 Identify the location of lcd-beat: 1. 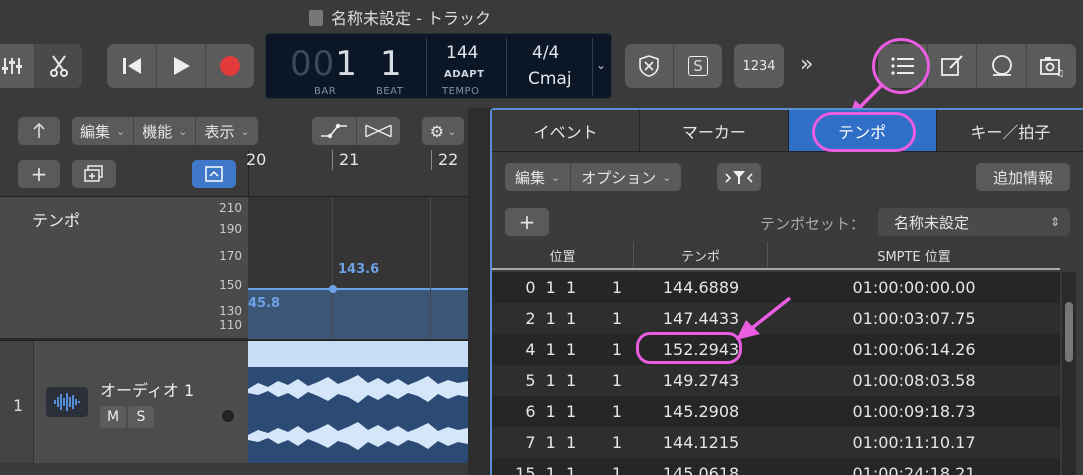
(391, 64).